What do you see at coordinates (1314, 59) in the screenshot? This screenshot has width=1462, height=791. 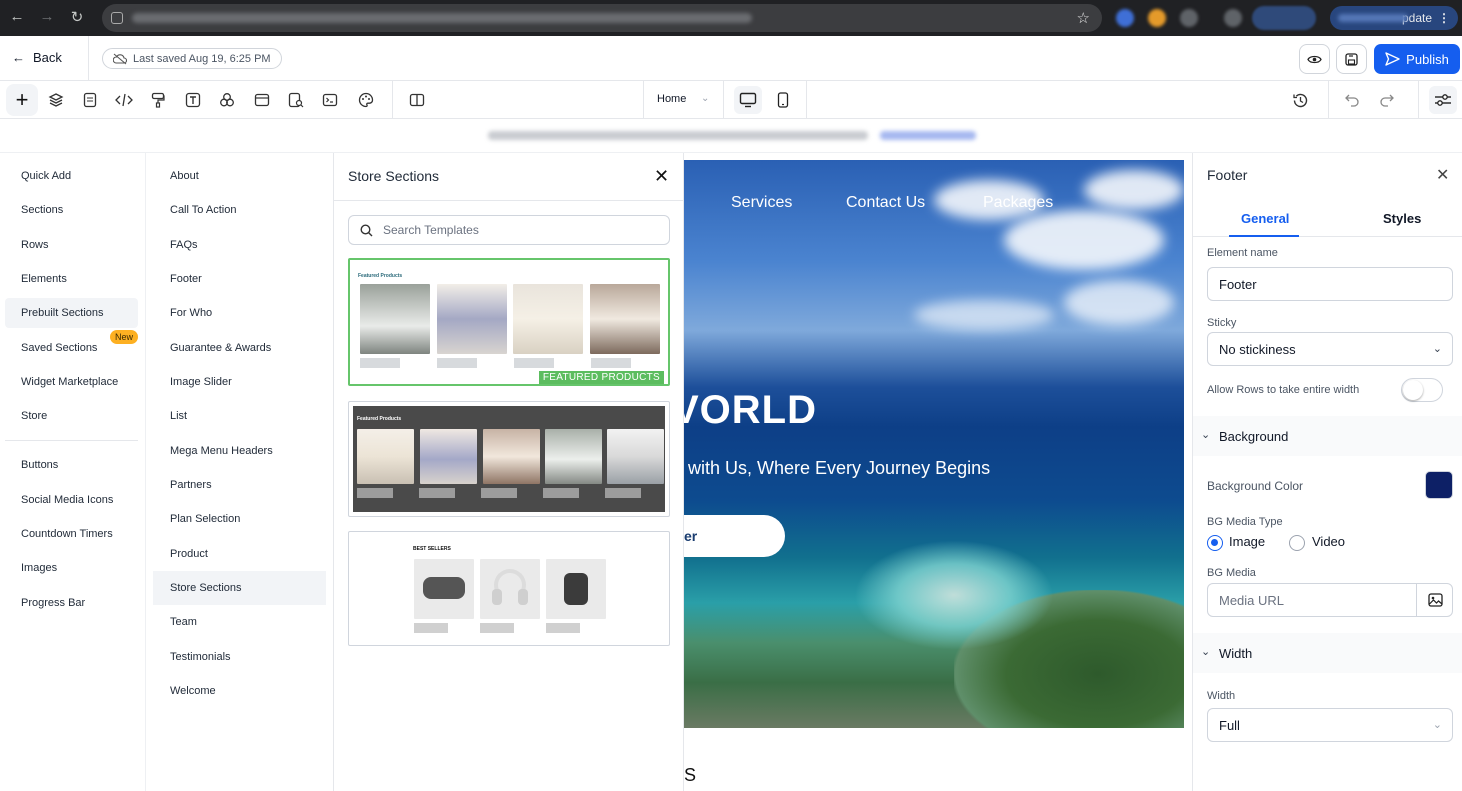 I see `preview-button` at bounding box center [1314, 59].